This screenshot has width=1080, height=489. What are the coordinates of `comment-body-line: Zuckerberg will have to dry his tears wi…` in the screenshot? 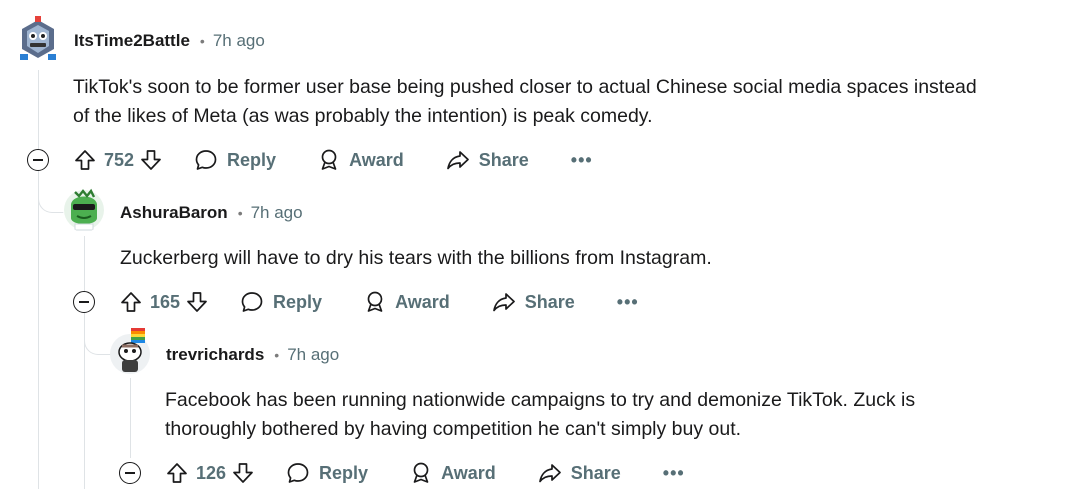 It's located at (416, 258).